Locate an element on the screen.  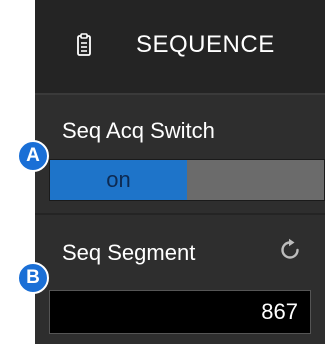
toggle-off-segment is located at coordinates (255, 180).